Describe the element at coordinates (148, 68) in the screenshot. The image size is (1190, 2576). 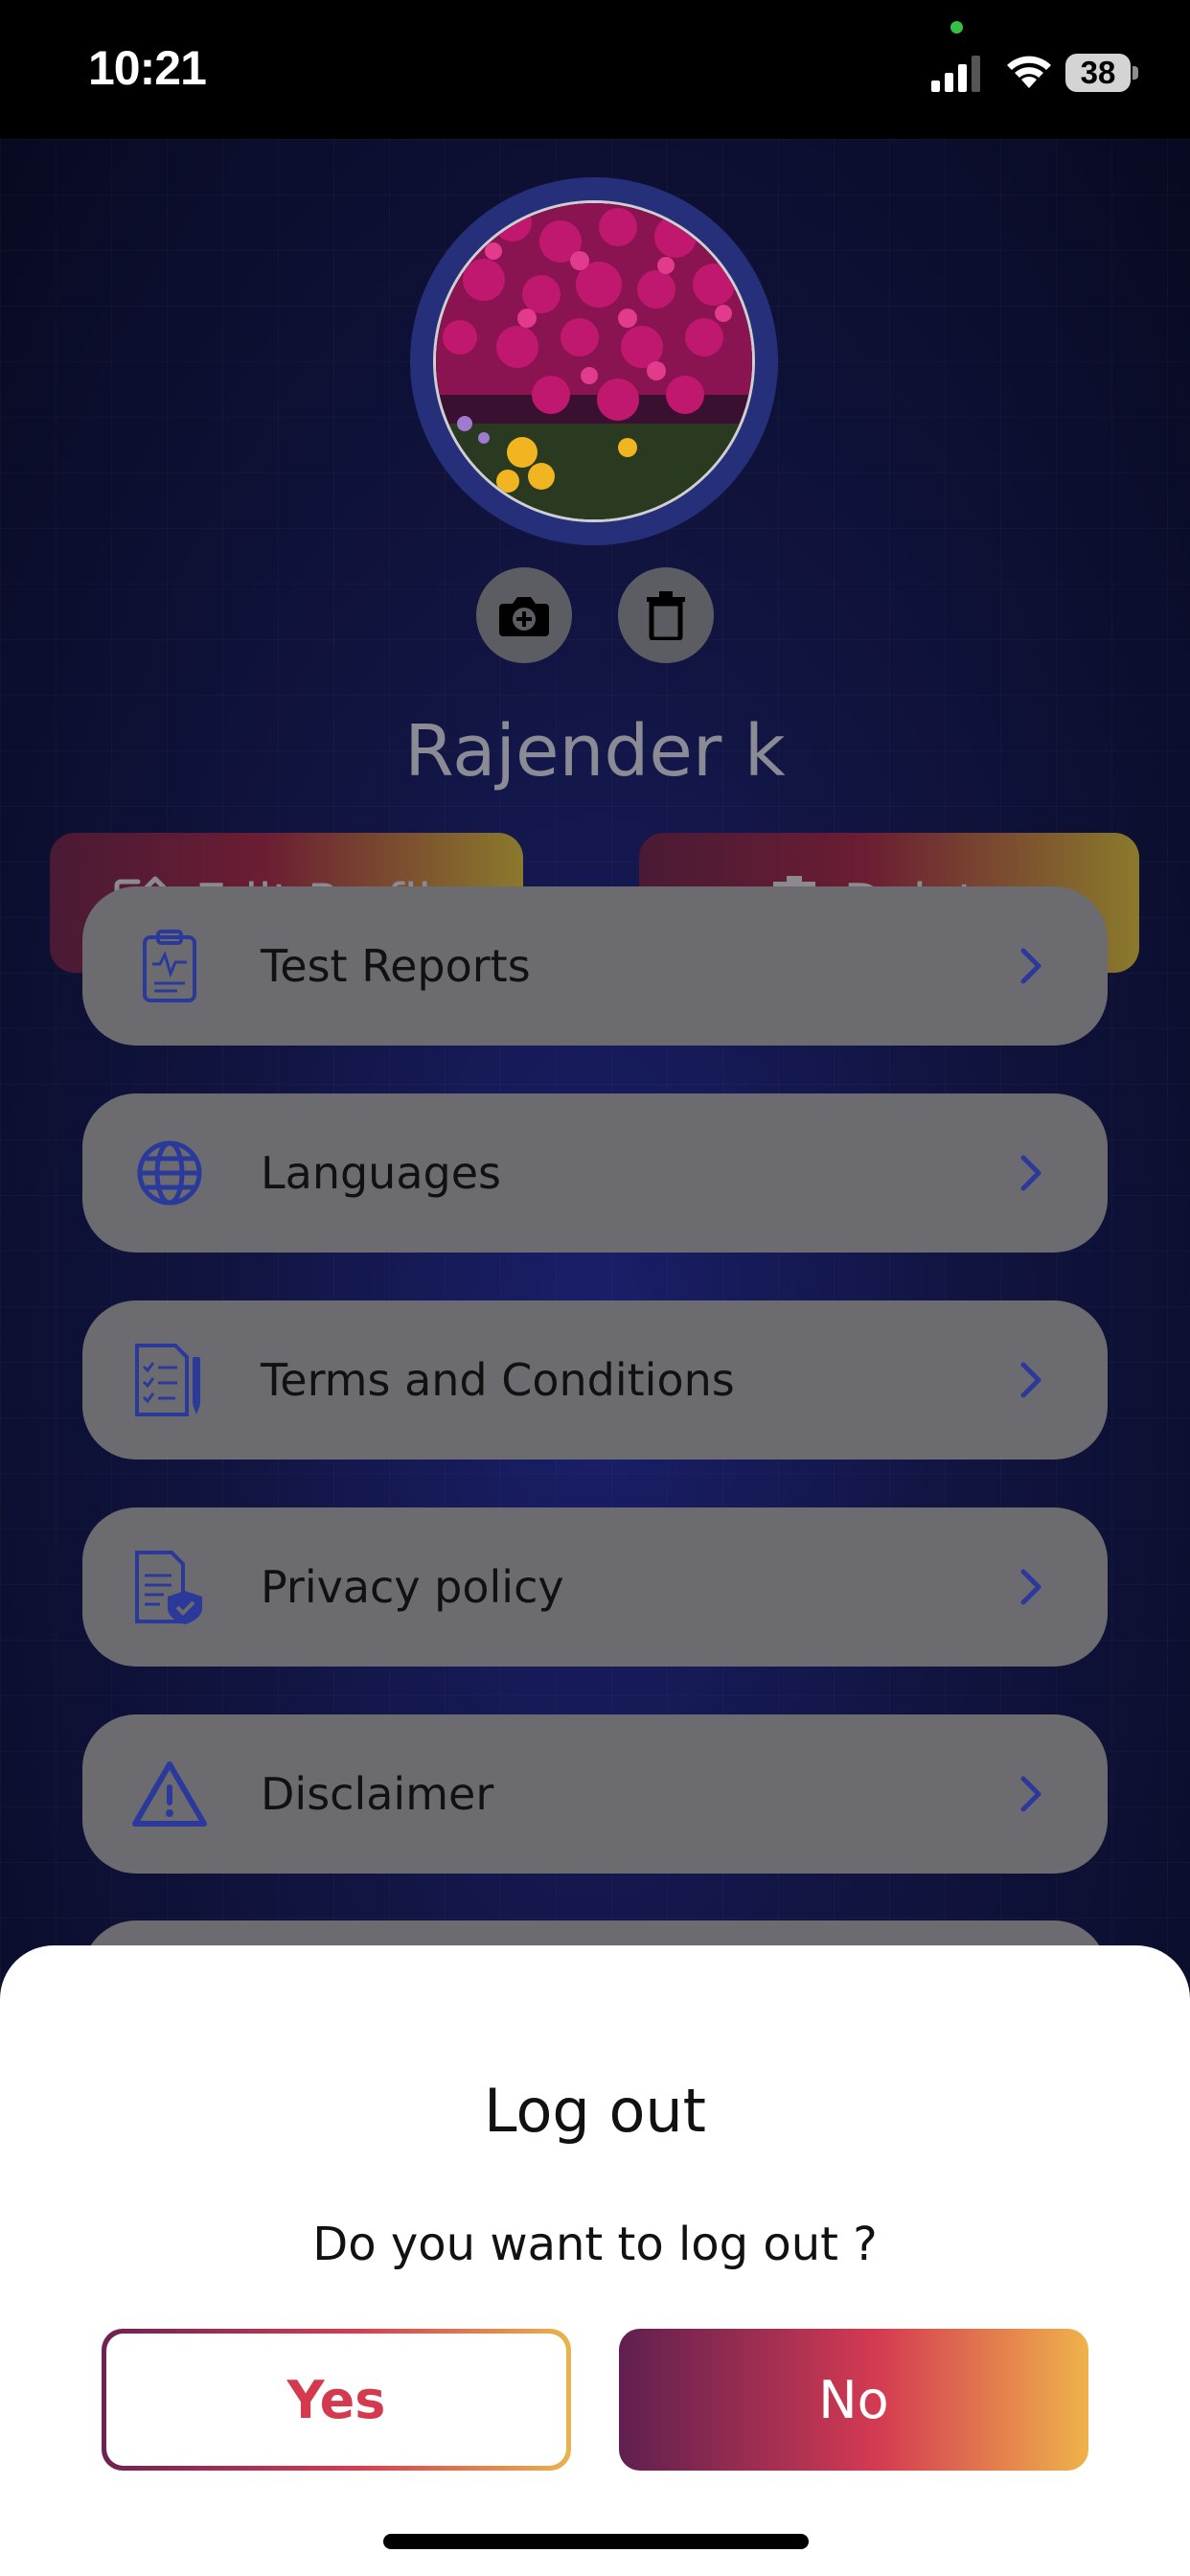
I see `status-time: 10:21` at that location.